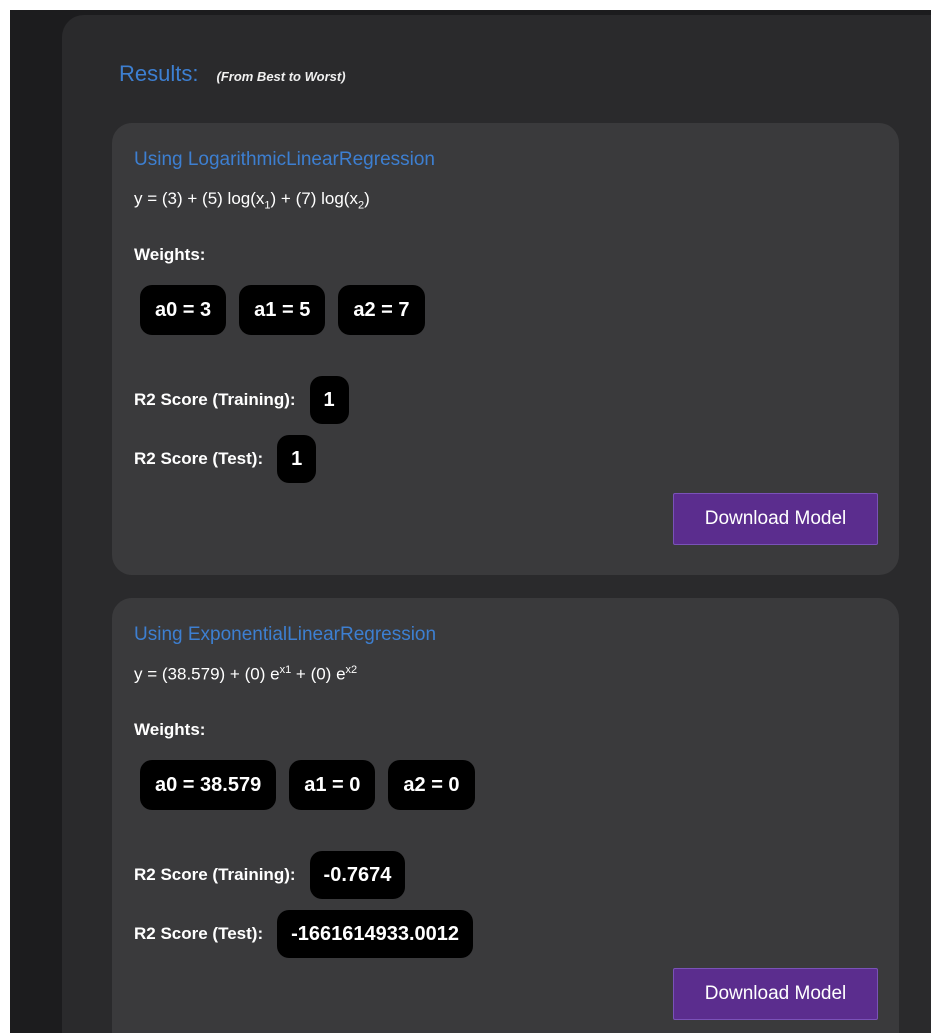 The height and width of the screenshot is (1033, 931). I want to click on weight-badge-a2: a2 = 7, so click(381, 310).